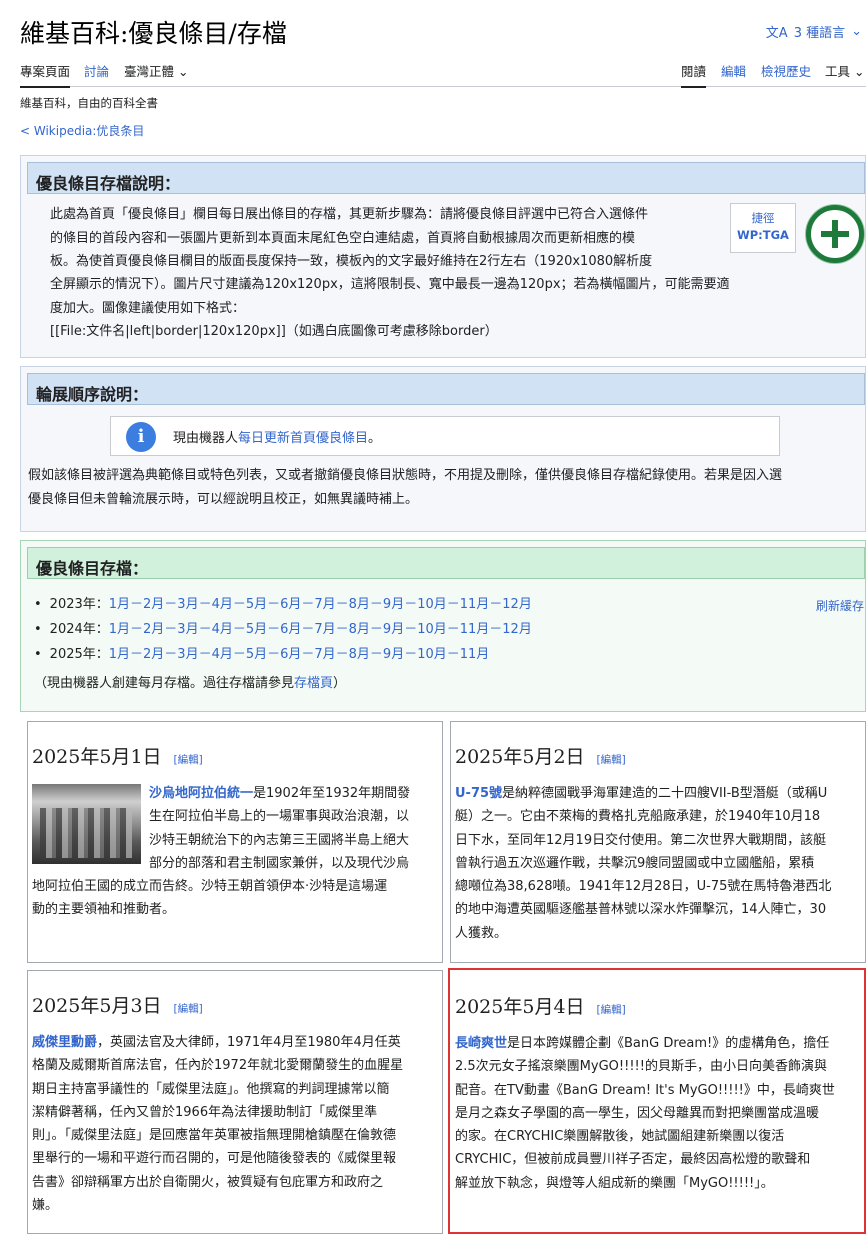  Describe the element at coordinates (835, 234) in the screenshot. I see `good-article-plus-icon` at that location.